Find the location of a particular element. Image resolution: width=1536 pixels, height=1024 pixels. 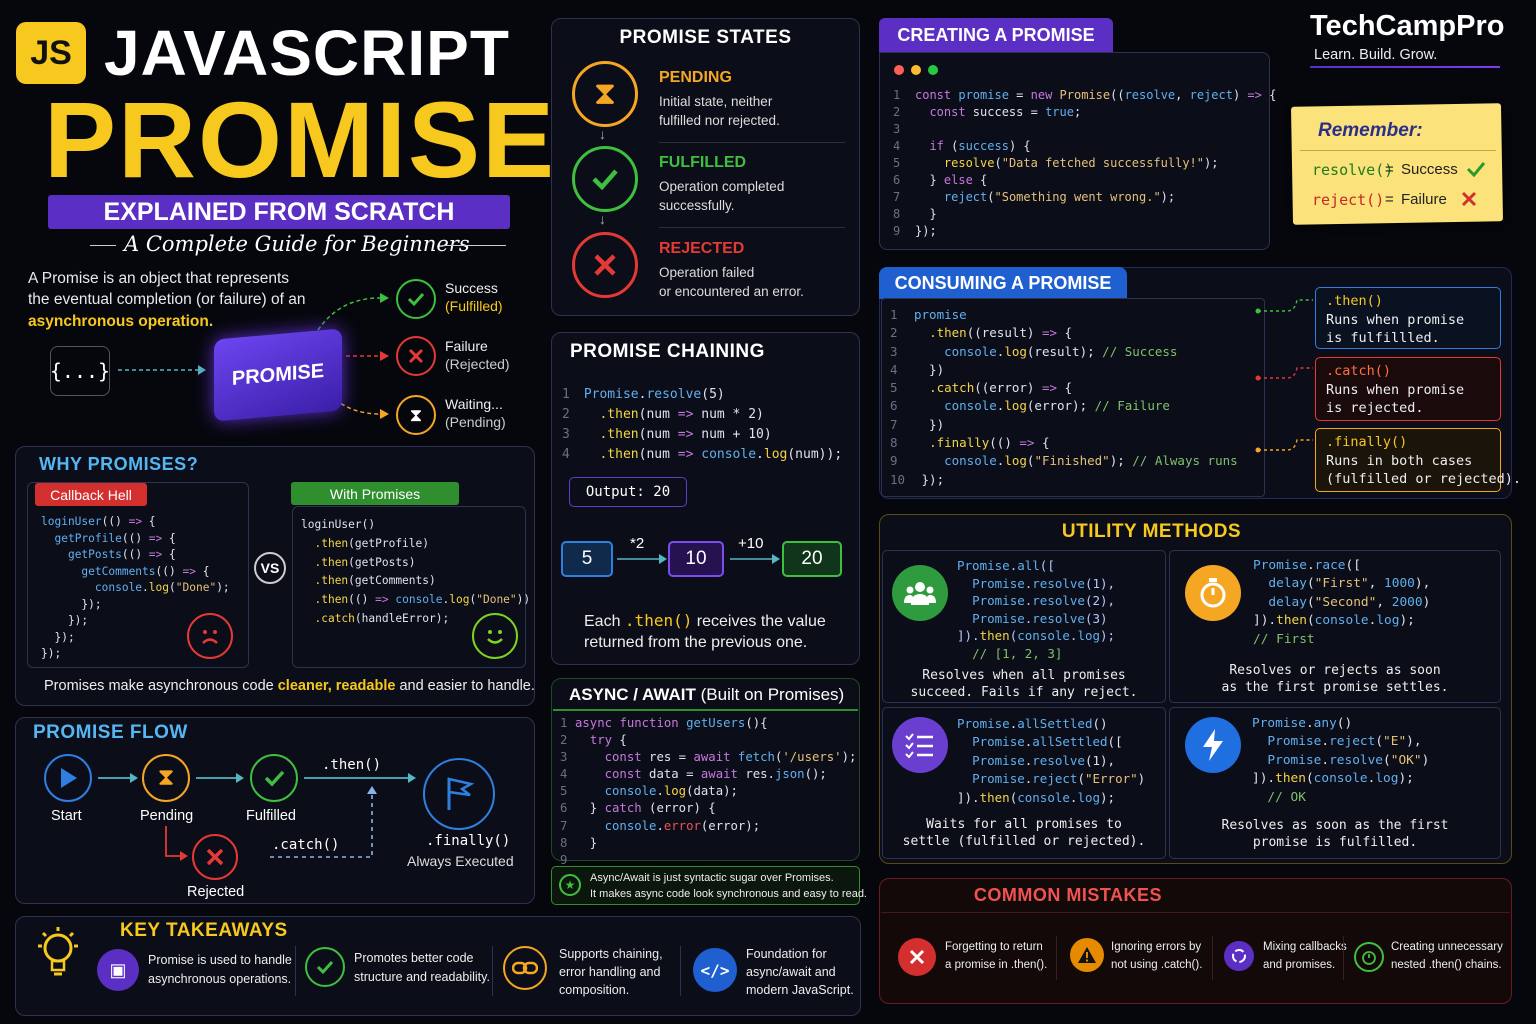

checklist-icon is located at coordinates (920, 745).